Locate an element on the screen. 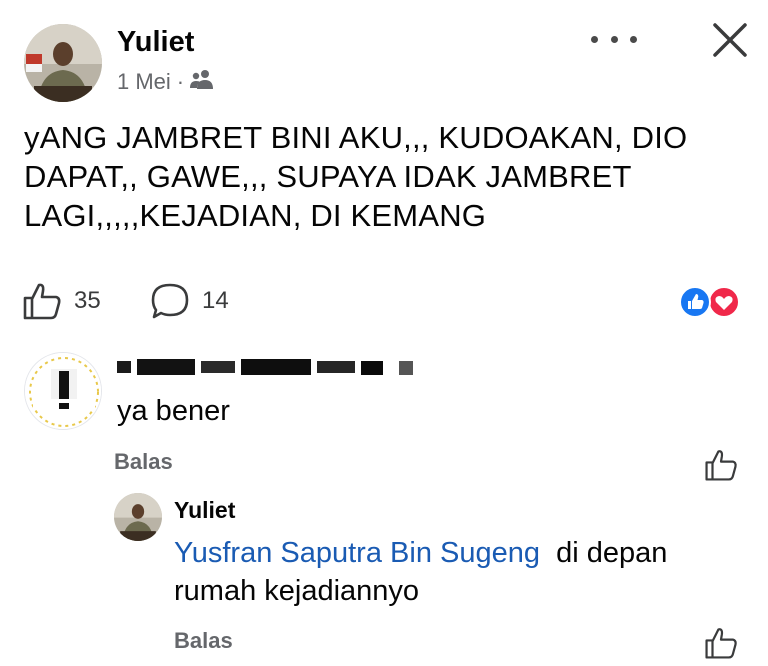  post-meta: 1 Mei · is located at coordinates (165, 82).